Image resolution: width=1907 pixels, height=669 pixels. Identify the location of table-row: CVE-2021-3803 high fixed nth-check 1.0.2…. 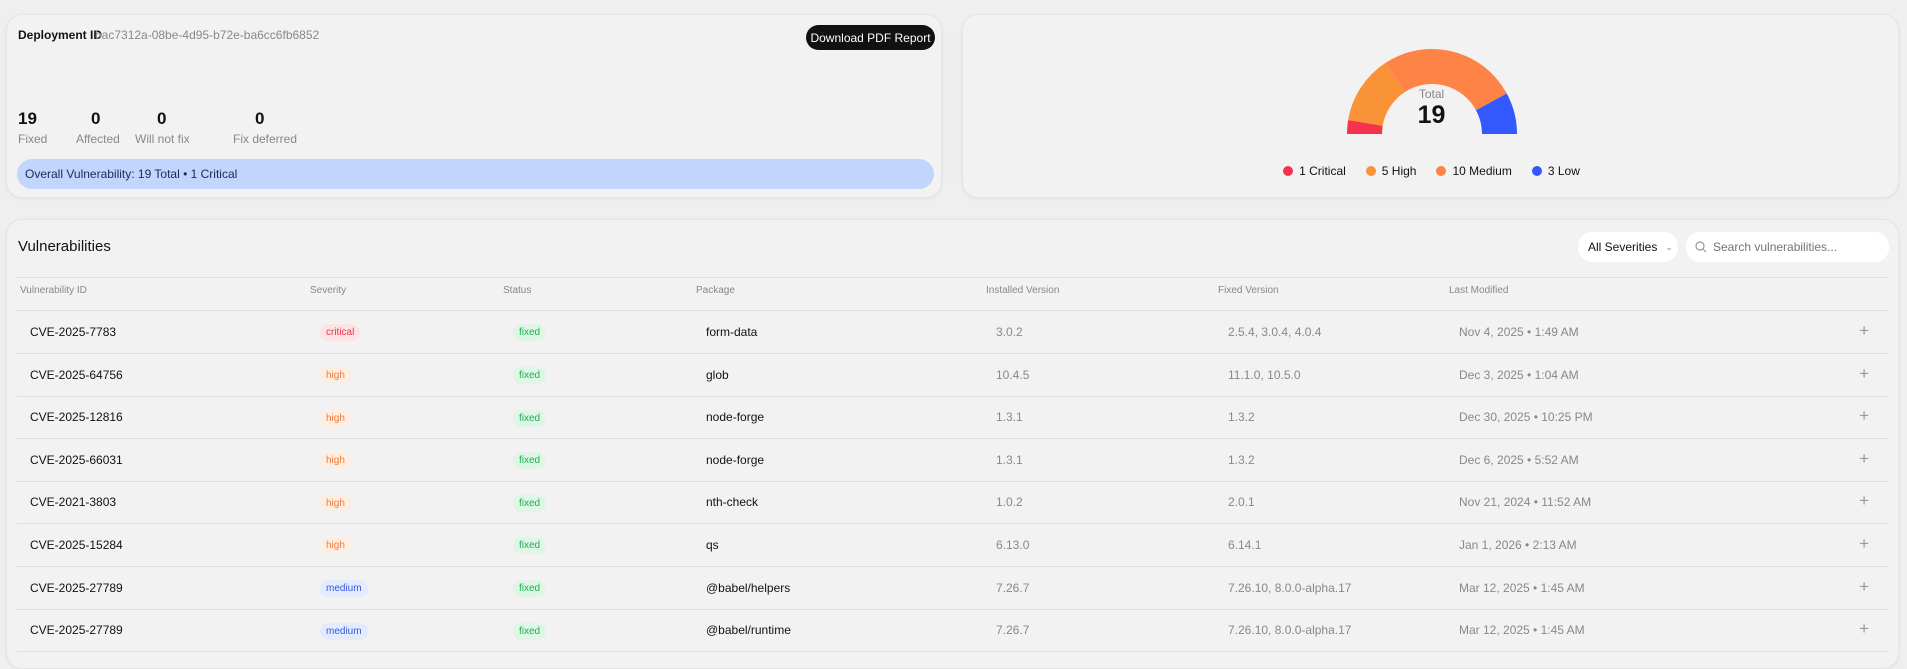
(953, 503).